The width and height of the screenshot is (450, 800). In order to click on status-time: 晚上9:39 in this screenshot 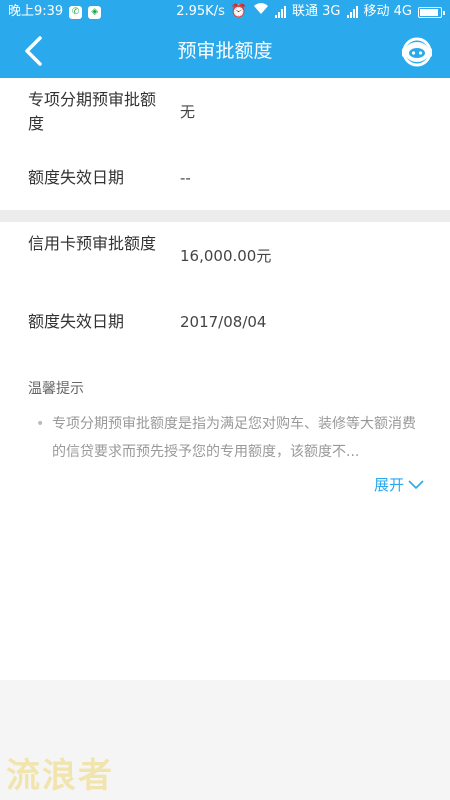, I will do `click(36, 11)`.